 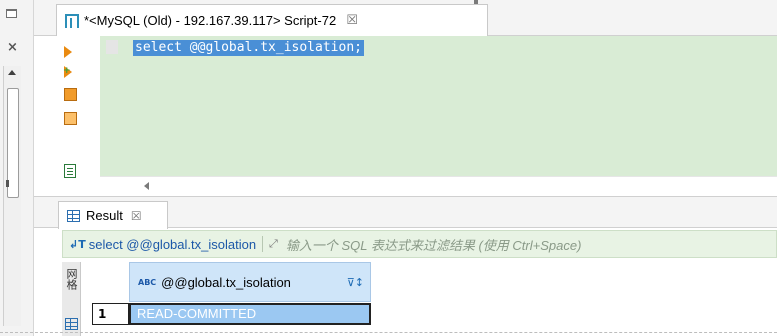 I want to click on string-type-icon: ABC, so click(x=147, y=282).